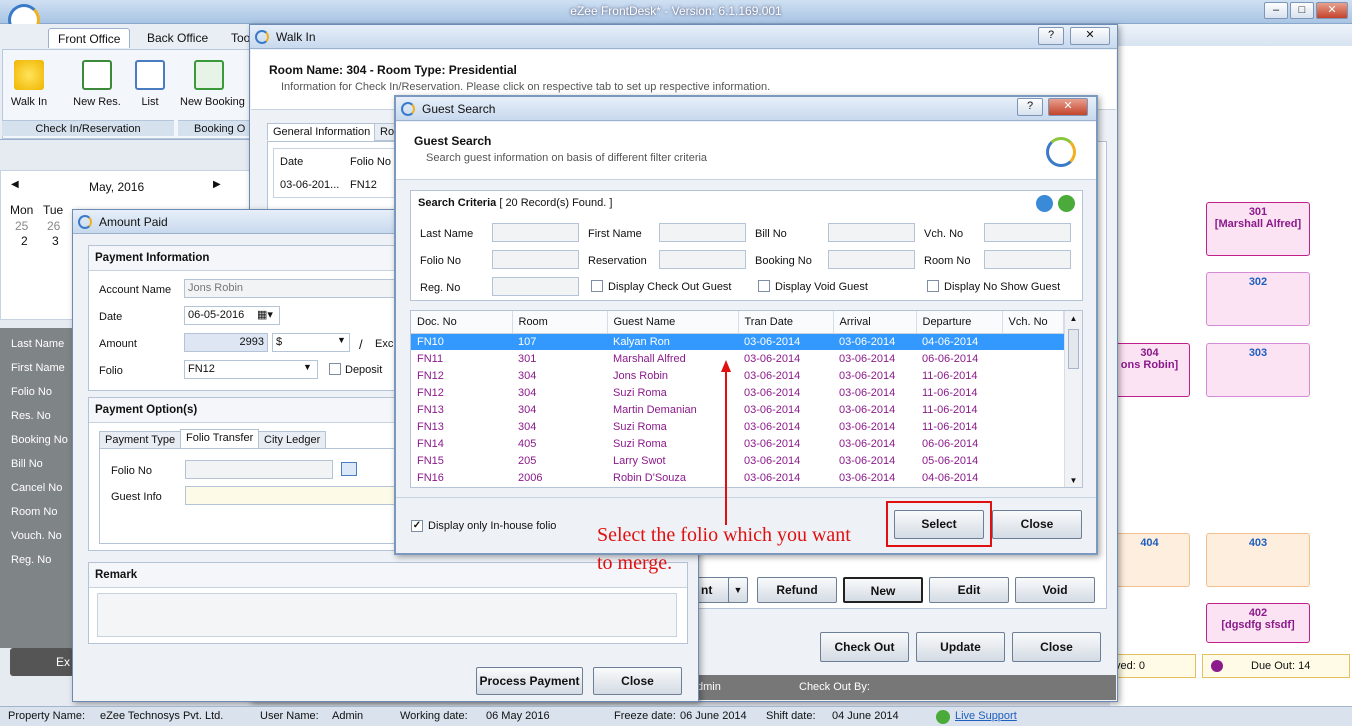  Describe the element at coordinates (34, 512) in the screenshot. I see `sidebar-item-room-no: Room No` at that location.